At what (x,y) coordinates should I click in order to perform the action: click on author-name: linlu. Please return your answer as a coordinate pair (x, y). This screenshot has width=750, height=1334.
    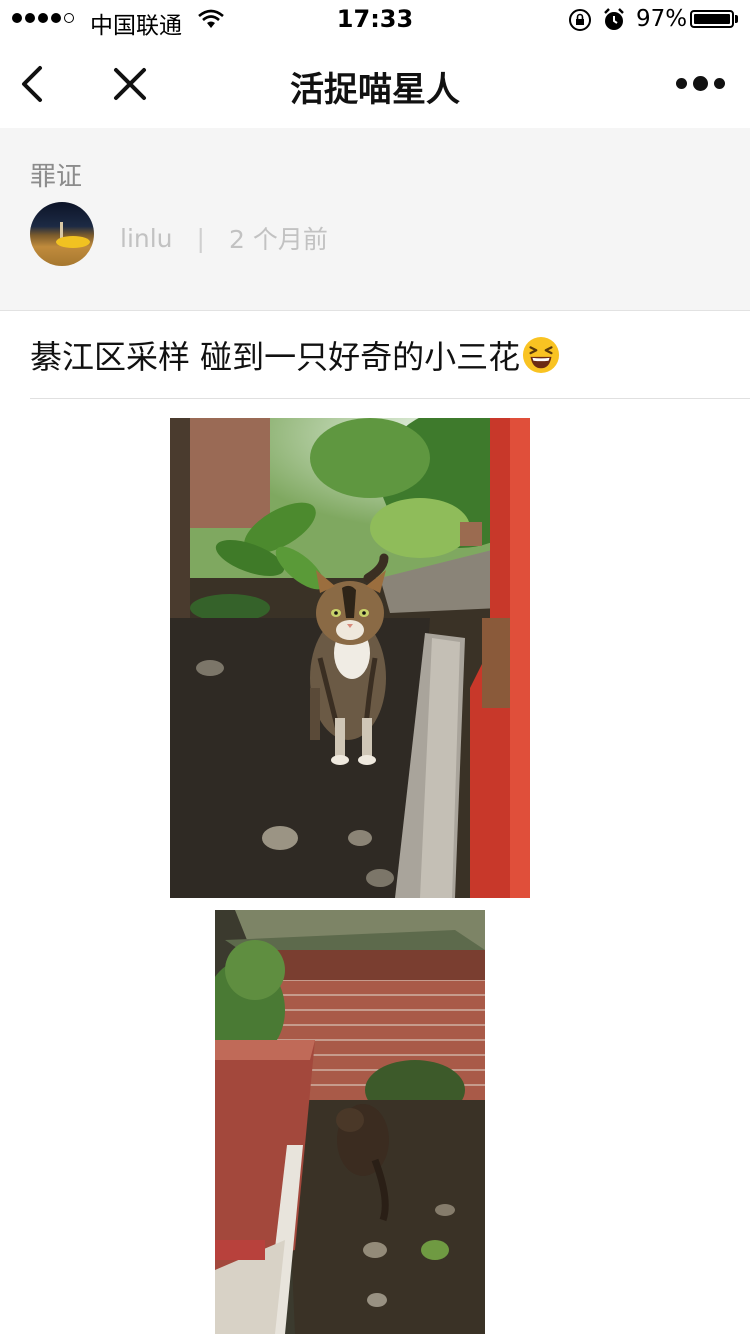
    Looking at the image, I should click on (146, 238).